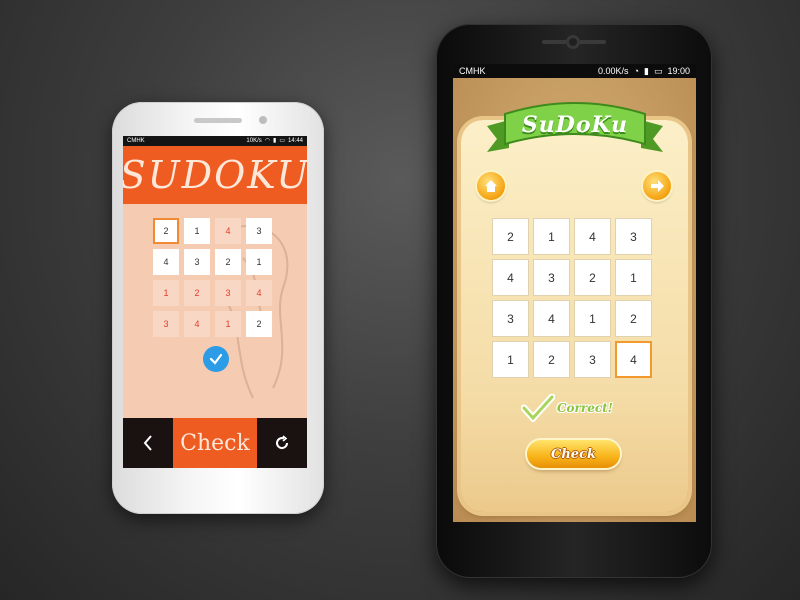 The height and width of the screenshot is (600, 800). I want to click on status-bar: CMHK 10K/s ◠ ▮ ▭ 14:44, so click(215, 141).